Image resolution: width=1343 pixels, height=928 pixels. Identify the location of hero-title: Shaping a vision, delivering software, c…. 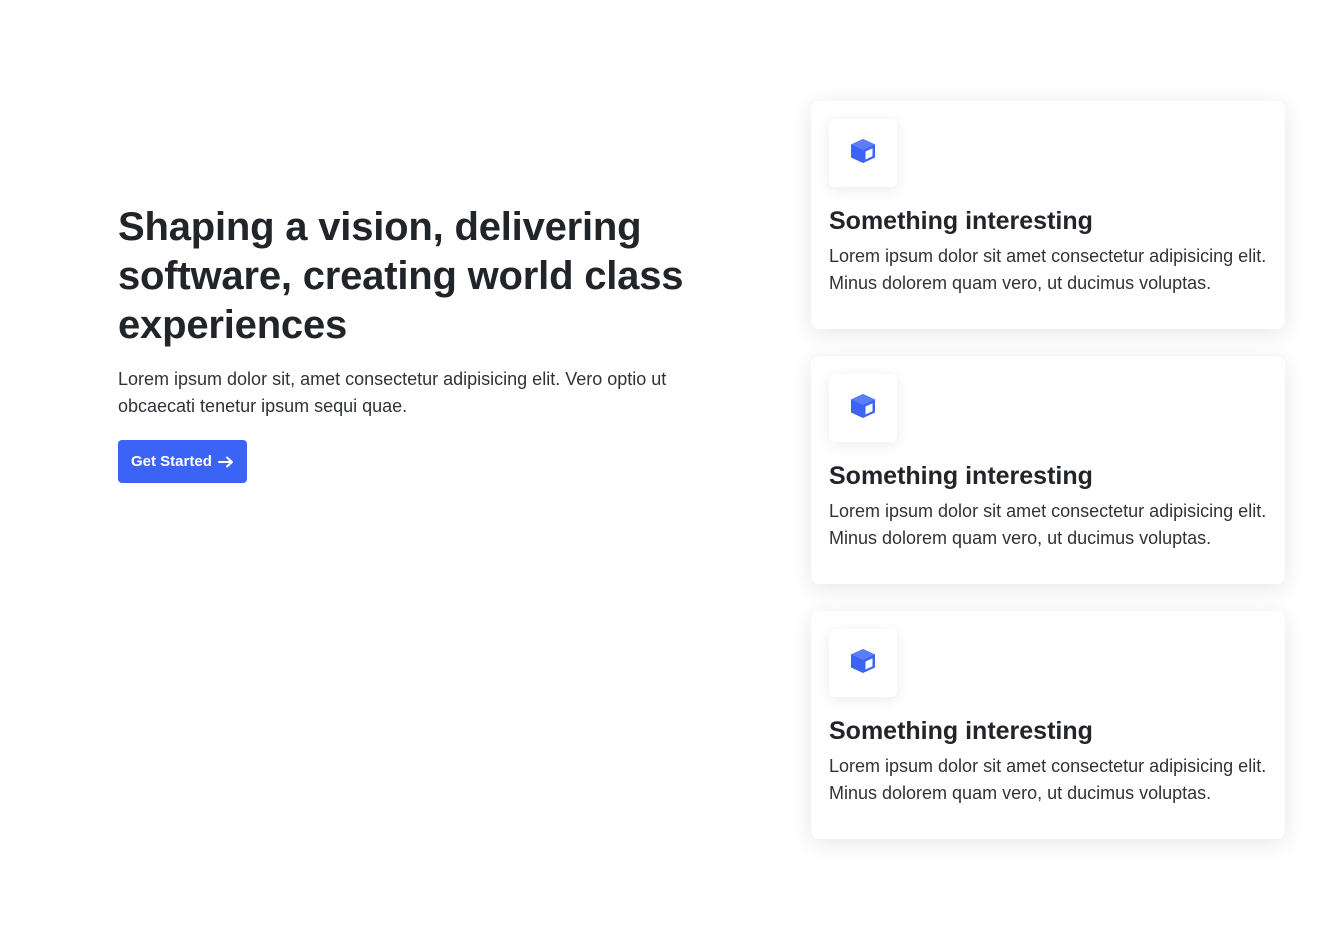
(401, 276).